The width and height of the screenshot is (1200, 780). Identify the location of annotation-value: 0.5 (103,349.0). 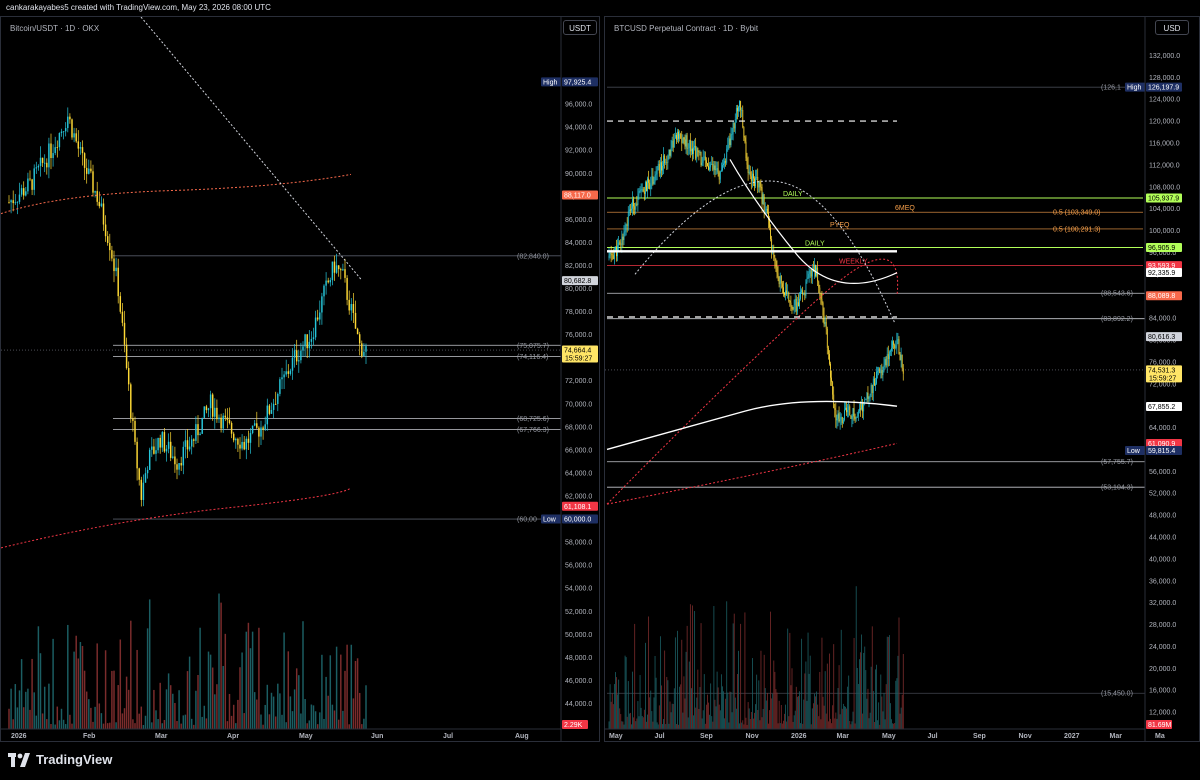
(1076, 213).